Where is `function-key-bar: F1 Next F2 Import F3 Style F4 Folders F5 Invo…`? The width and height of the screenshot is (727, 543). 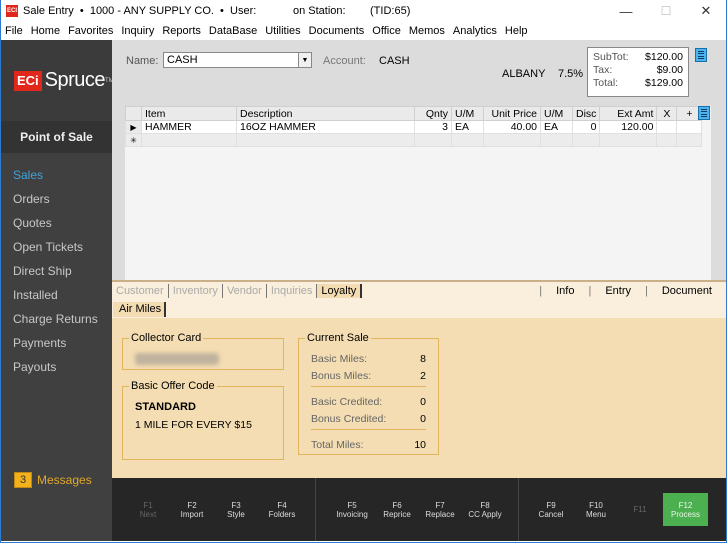 function-key-bar: F1 Next F2 Import F3 Style F4 Folders F5 Invo… is located at coordinates (419, 509).